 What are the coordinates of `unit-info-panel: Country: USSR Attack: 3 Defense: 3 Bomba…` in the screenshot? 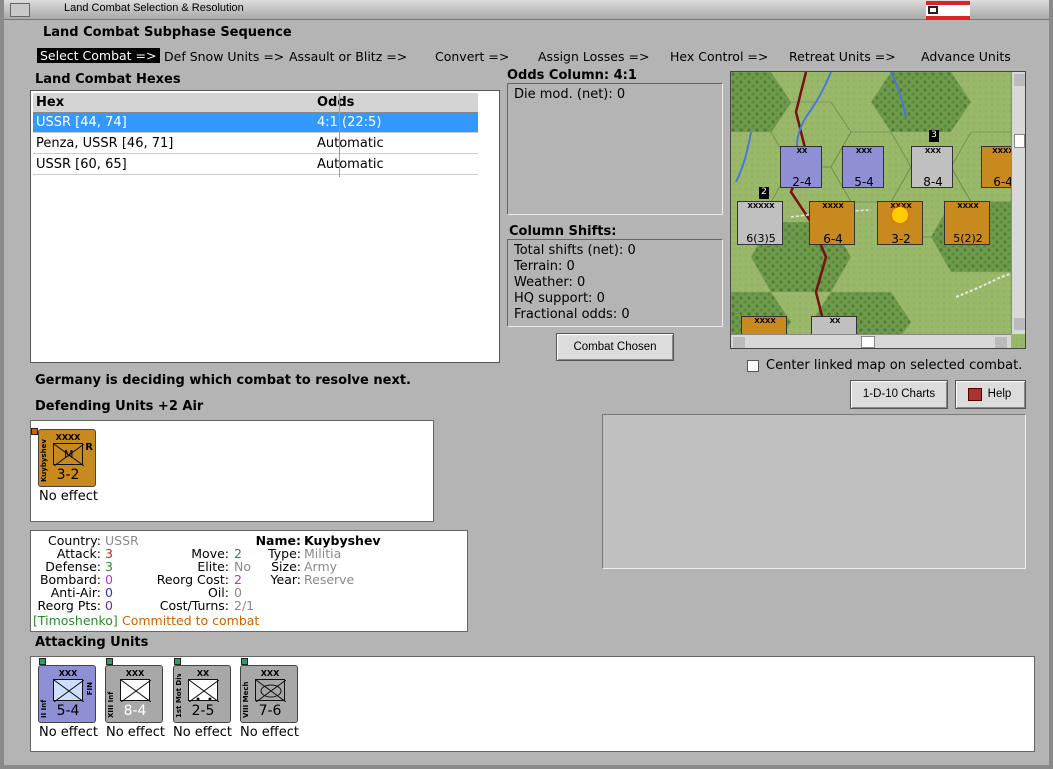 It's located at (249, 581).